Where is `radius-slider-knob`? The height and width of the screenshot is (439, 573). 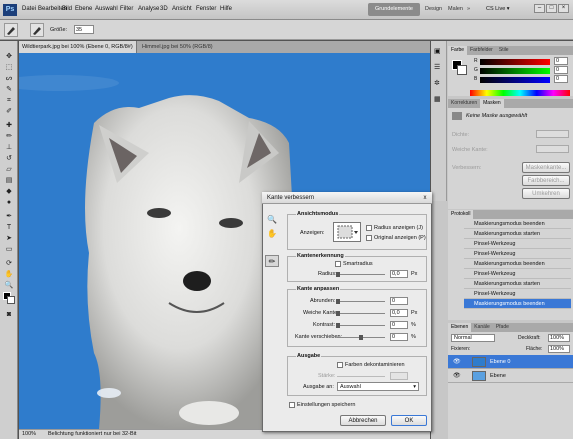 radius-slider-knob is located at coordinates (338, 274).